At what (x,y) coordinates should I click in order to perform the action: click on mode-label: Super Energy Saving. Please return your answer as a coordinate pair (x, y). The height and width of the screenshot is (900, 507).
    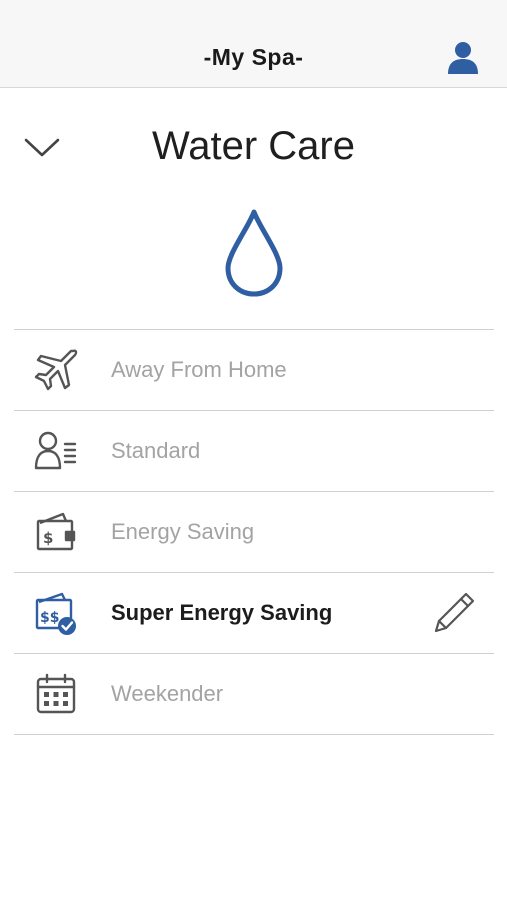
    Looking at the image, I should click on (222, 612).